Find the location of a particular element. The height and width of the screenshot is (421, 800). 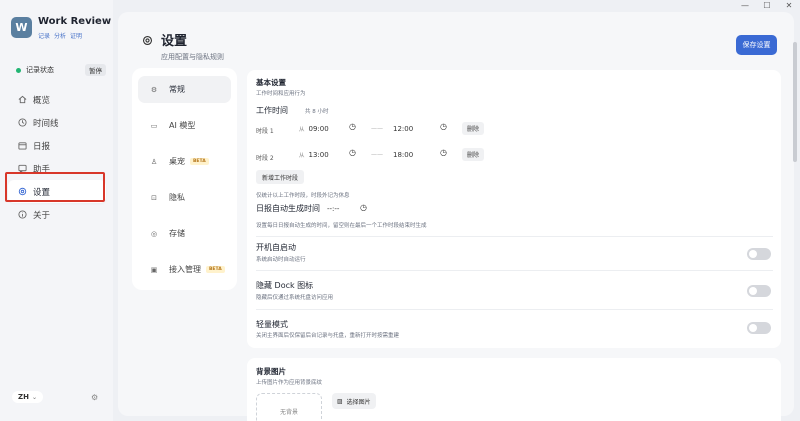

save-settings-button: 保存设置 is located at coordinates (756, 45).